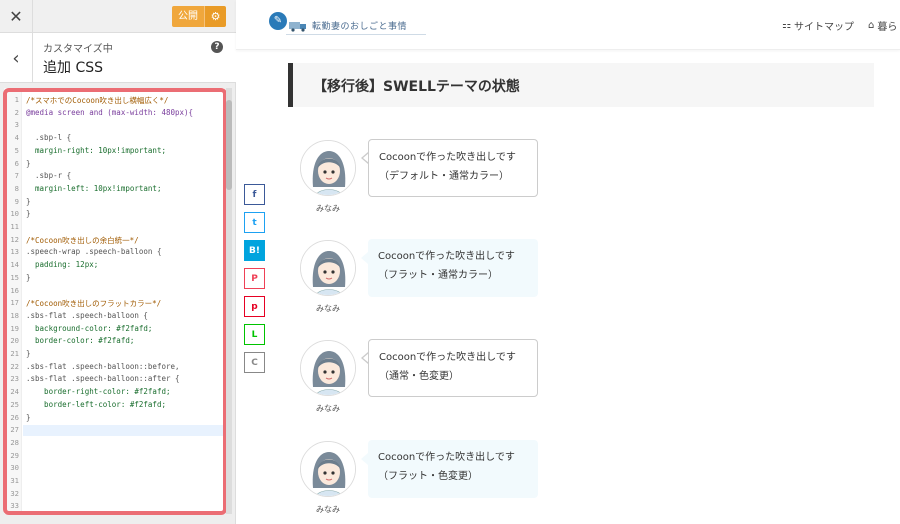  Describe the element at coordinates (356, 34) in the screenshot. I see `logo-underline` at that location.